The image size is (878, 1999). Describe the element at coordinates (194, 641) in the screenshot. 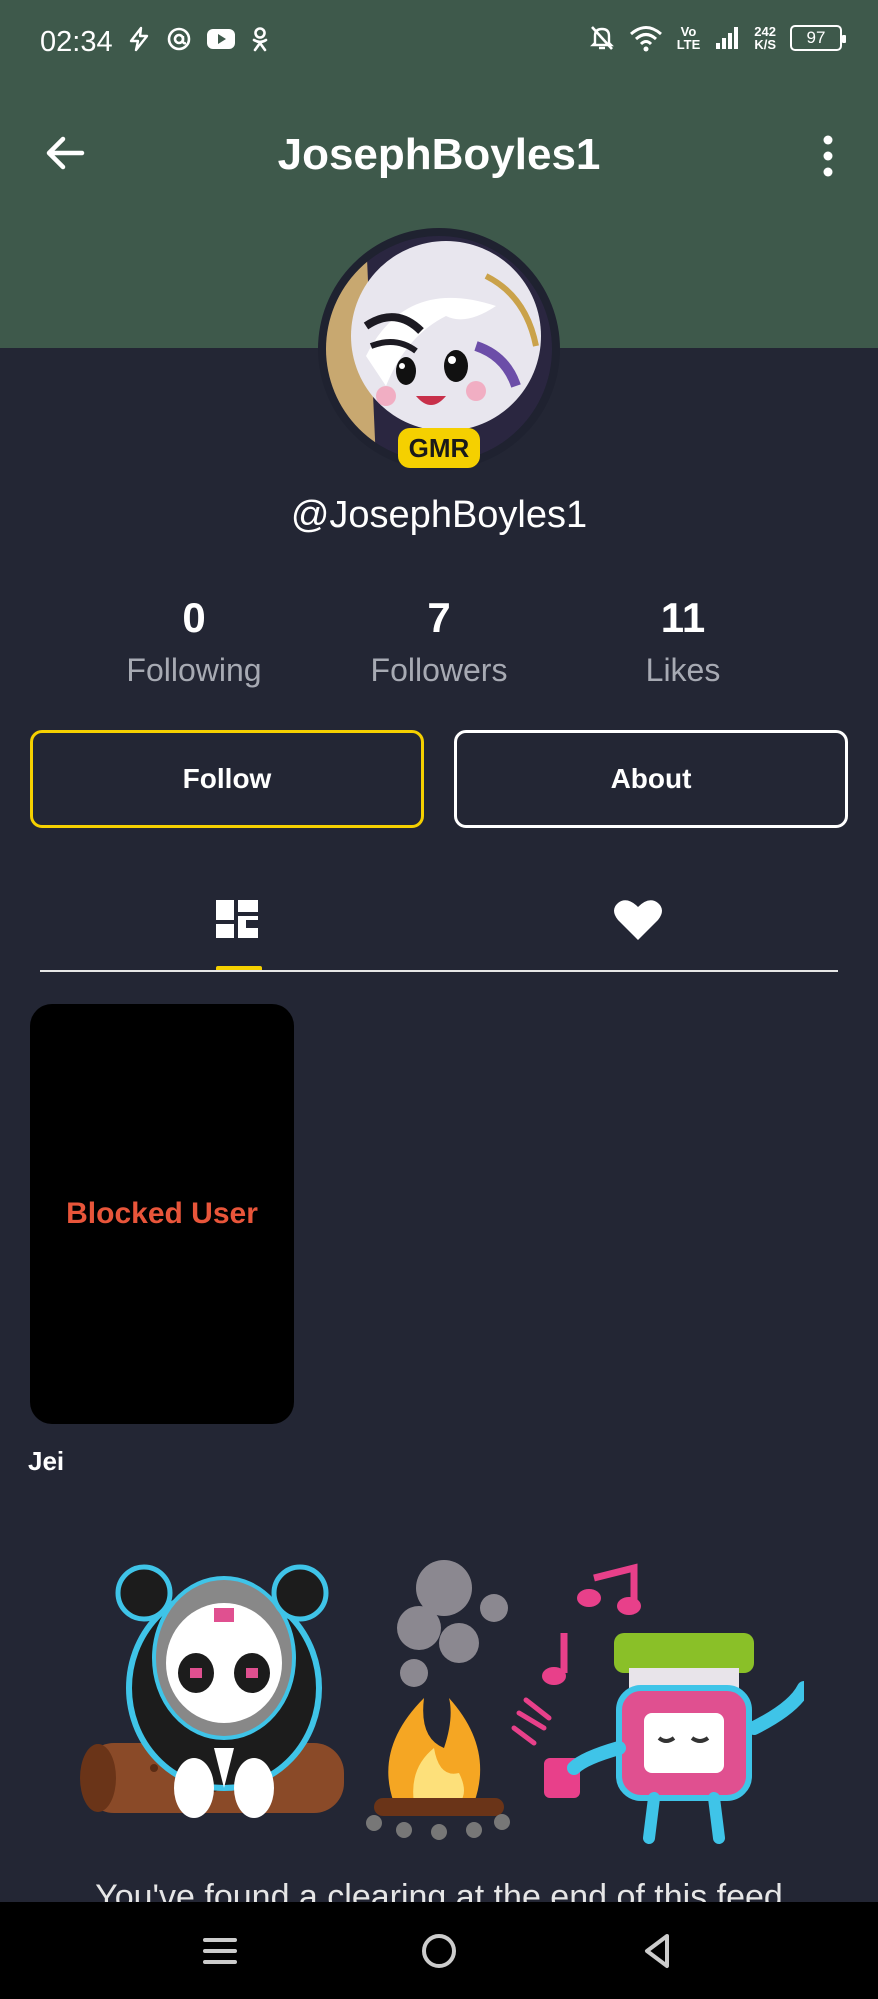

I see `stat-following: 0 Following` at that location.